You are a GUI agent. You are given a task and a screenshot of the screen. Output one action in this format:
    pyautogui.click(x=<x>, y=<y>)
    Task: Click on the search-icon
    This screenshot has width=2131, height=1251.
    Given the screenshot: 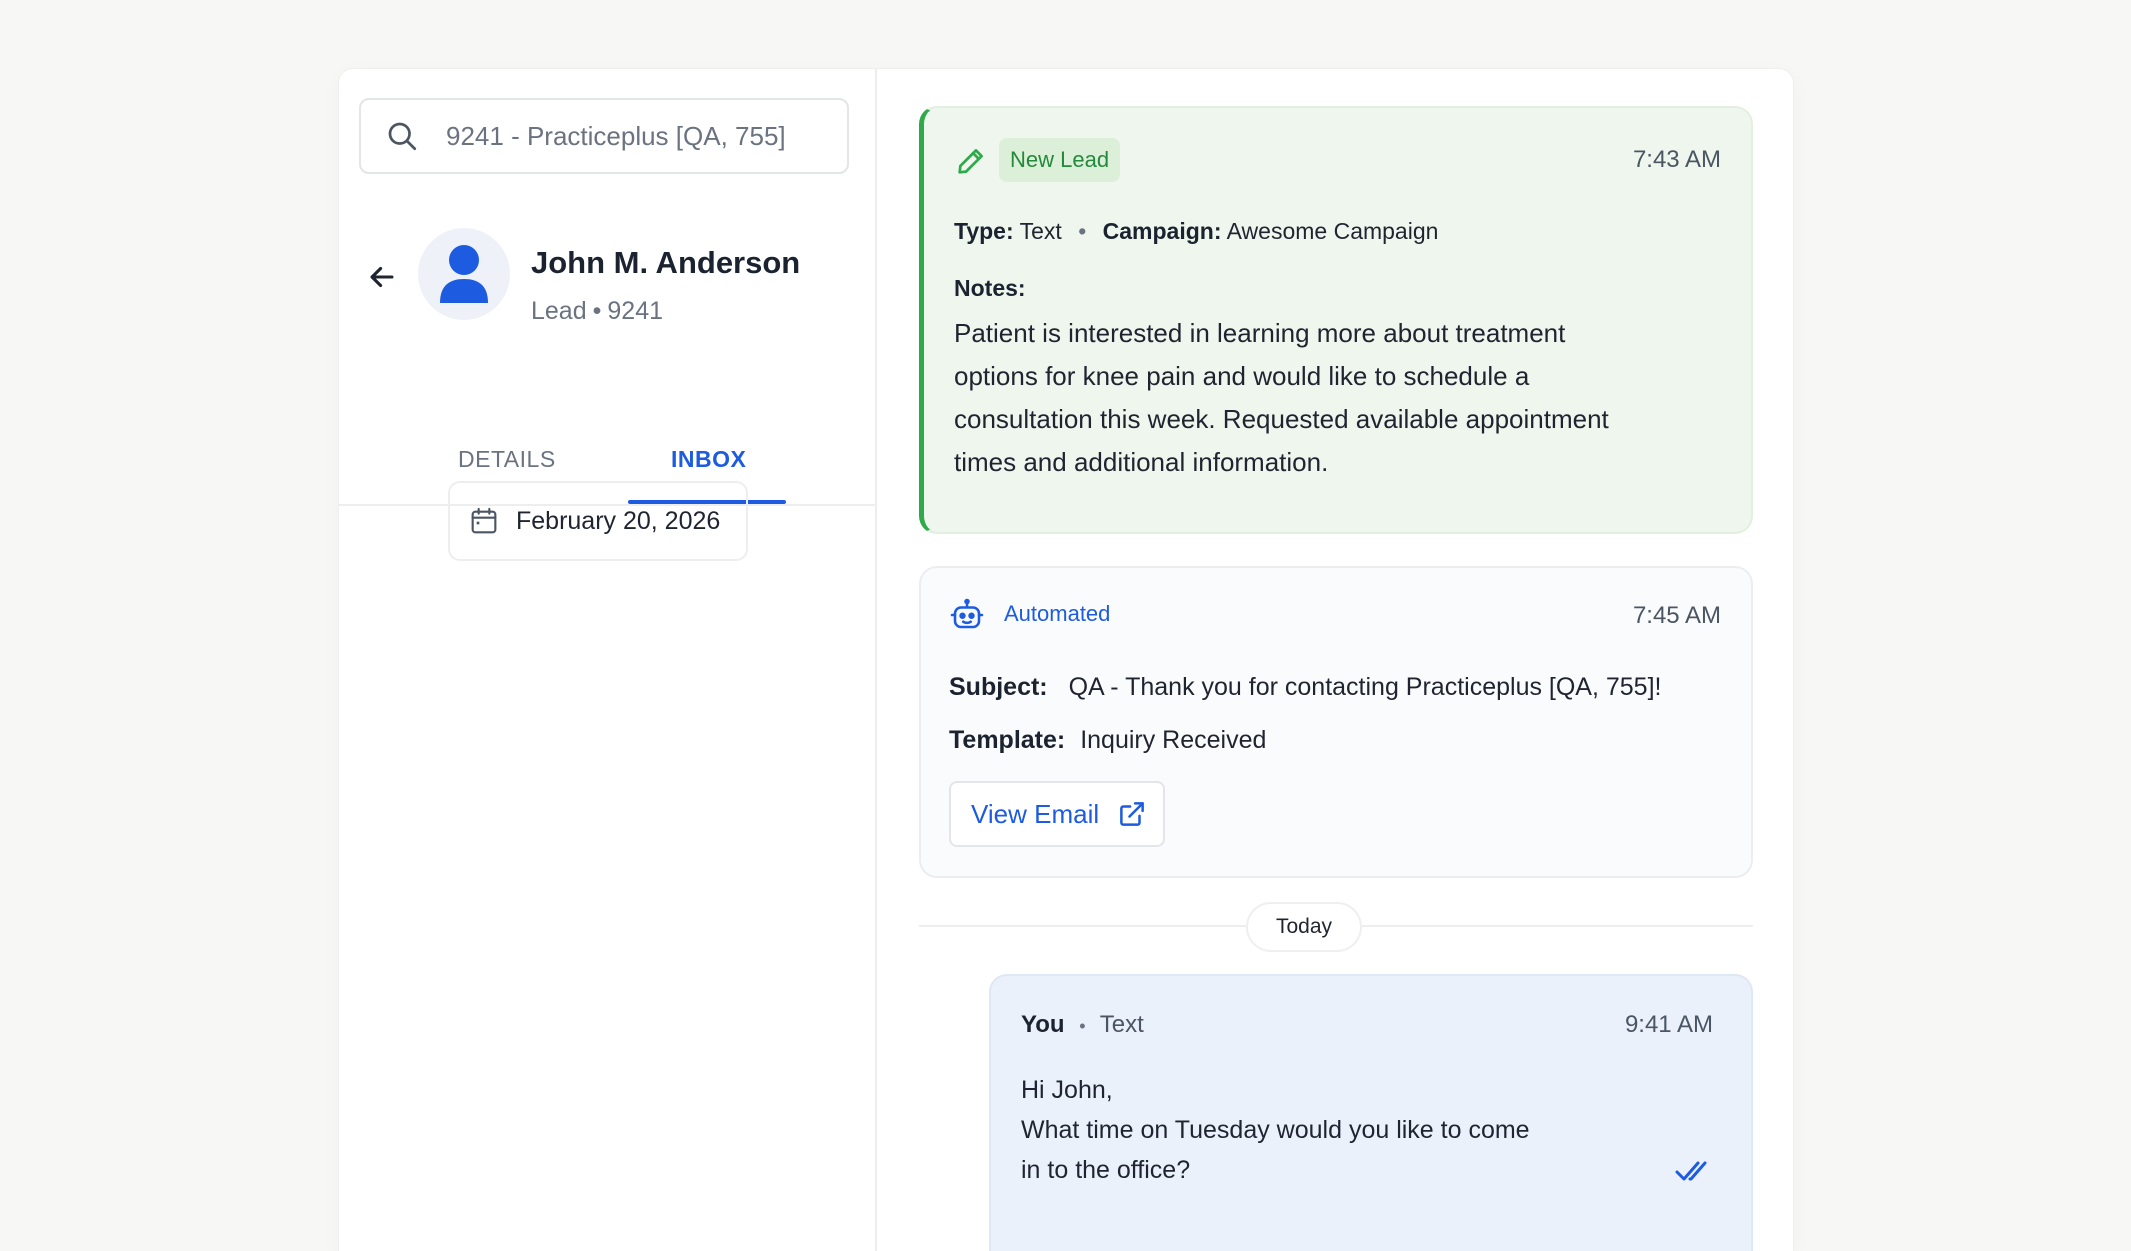 What is the action you would take?
    pyautogui.click(x=402, y=136)
    